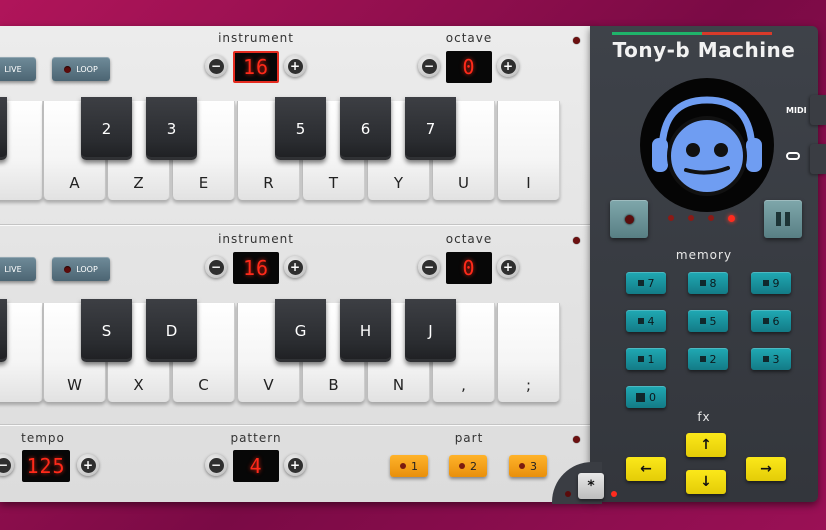  Describe the element at coordinates (818, 159) in the screenshot. I see `gamepad-tab` at that location.